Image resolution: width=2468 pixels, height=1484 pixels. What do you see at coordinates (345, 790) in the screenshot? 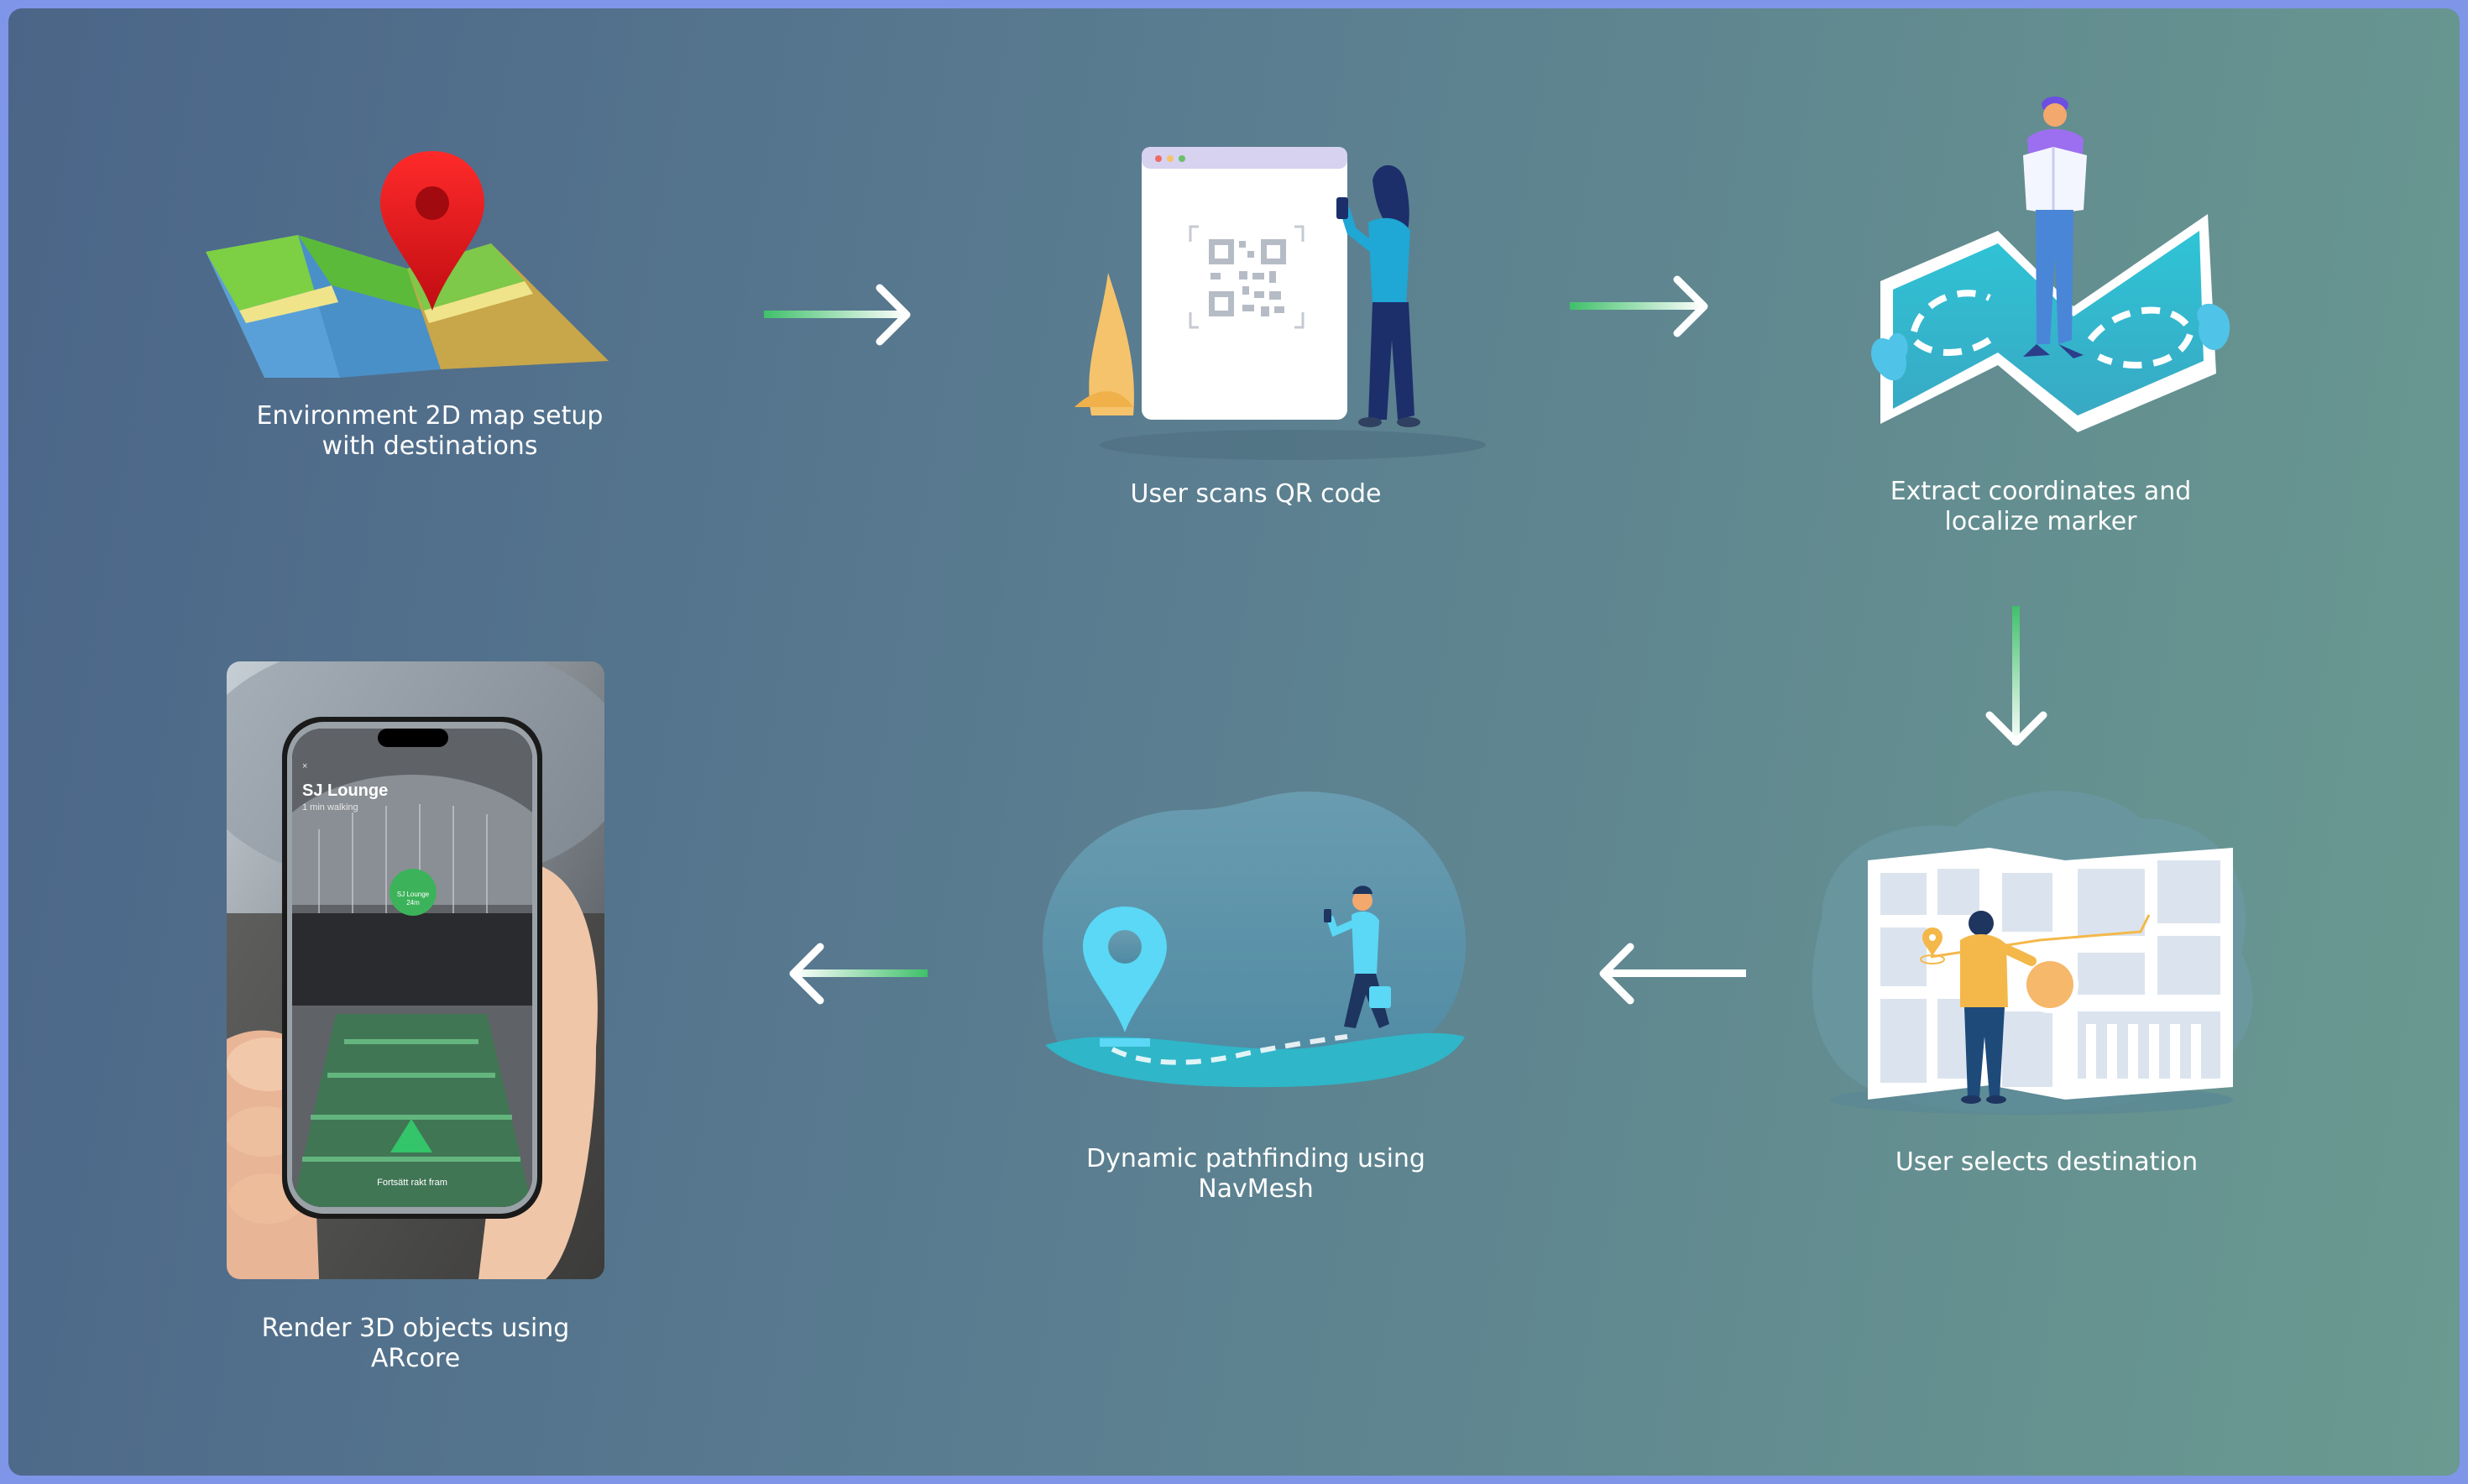
I see `ar-destination-title: SJ Lounge` at bounding box center [345, 790].